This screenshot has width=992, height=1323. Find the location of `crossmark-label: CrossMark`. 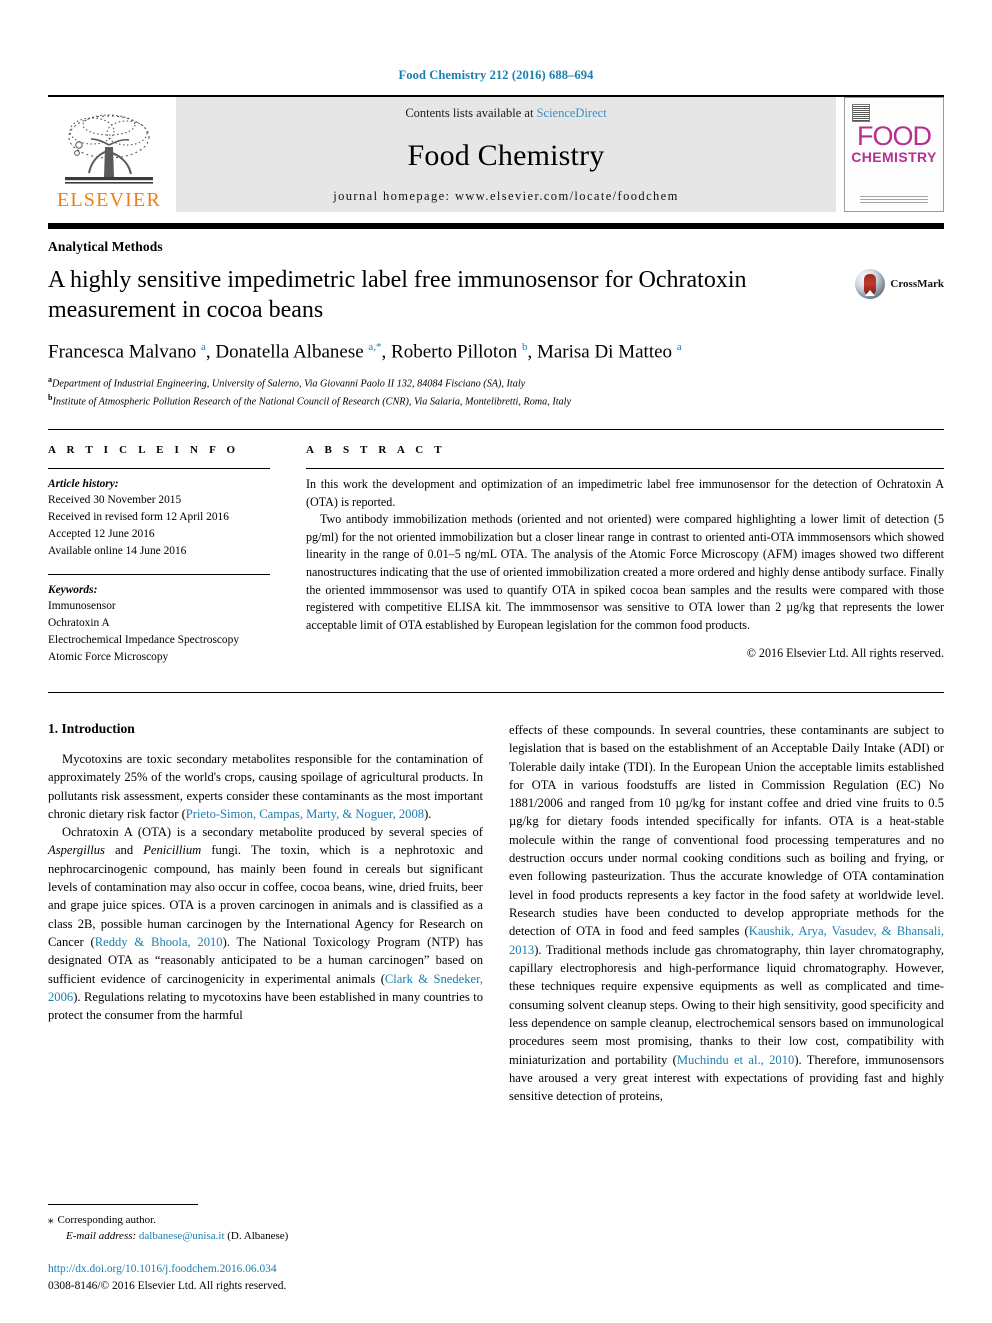

crossmark-label: CrossMark is located at coordinates (917, 284).